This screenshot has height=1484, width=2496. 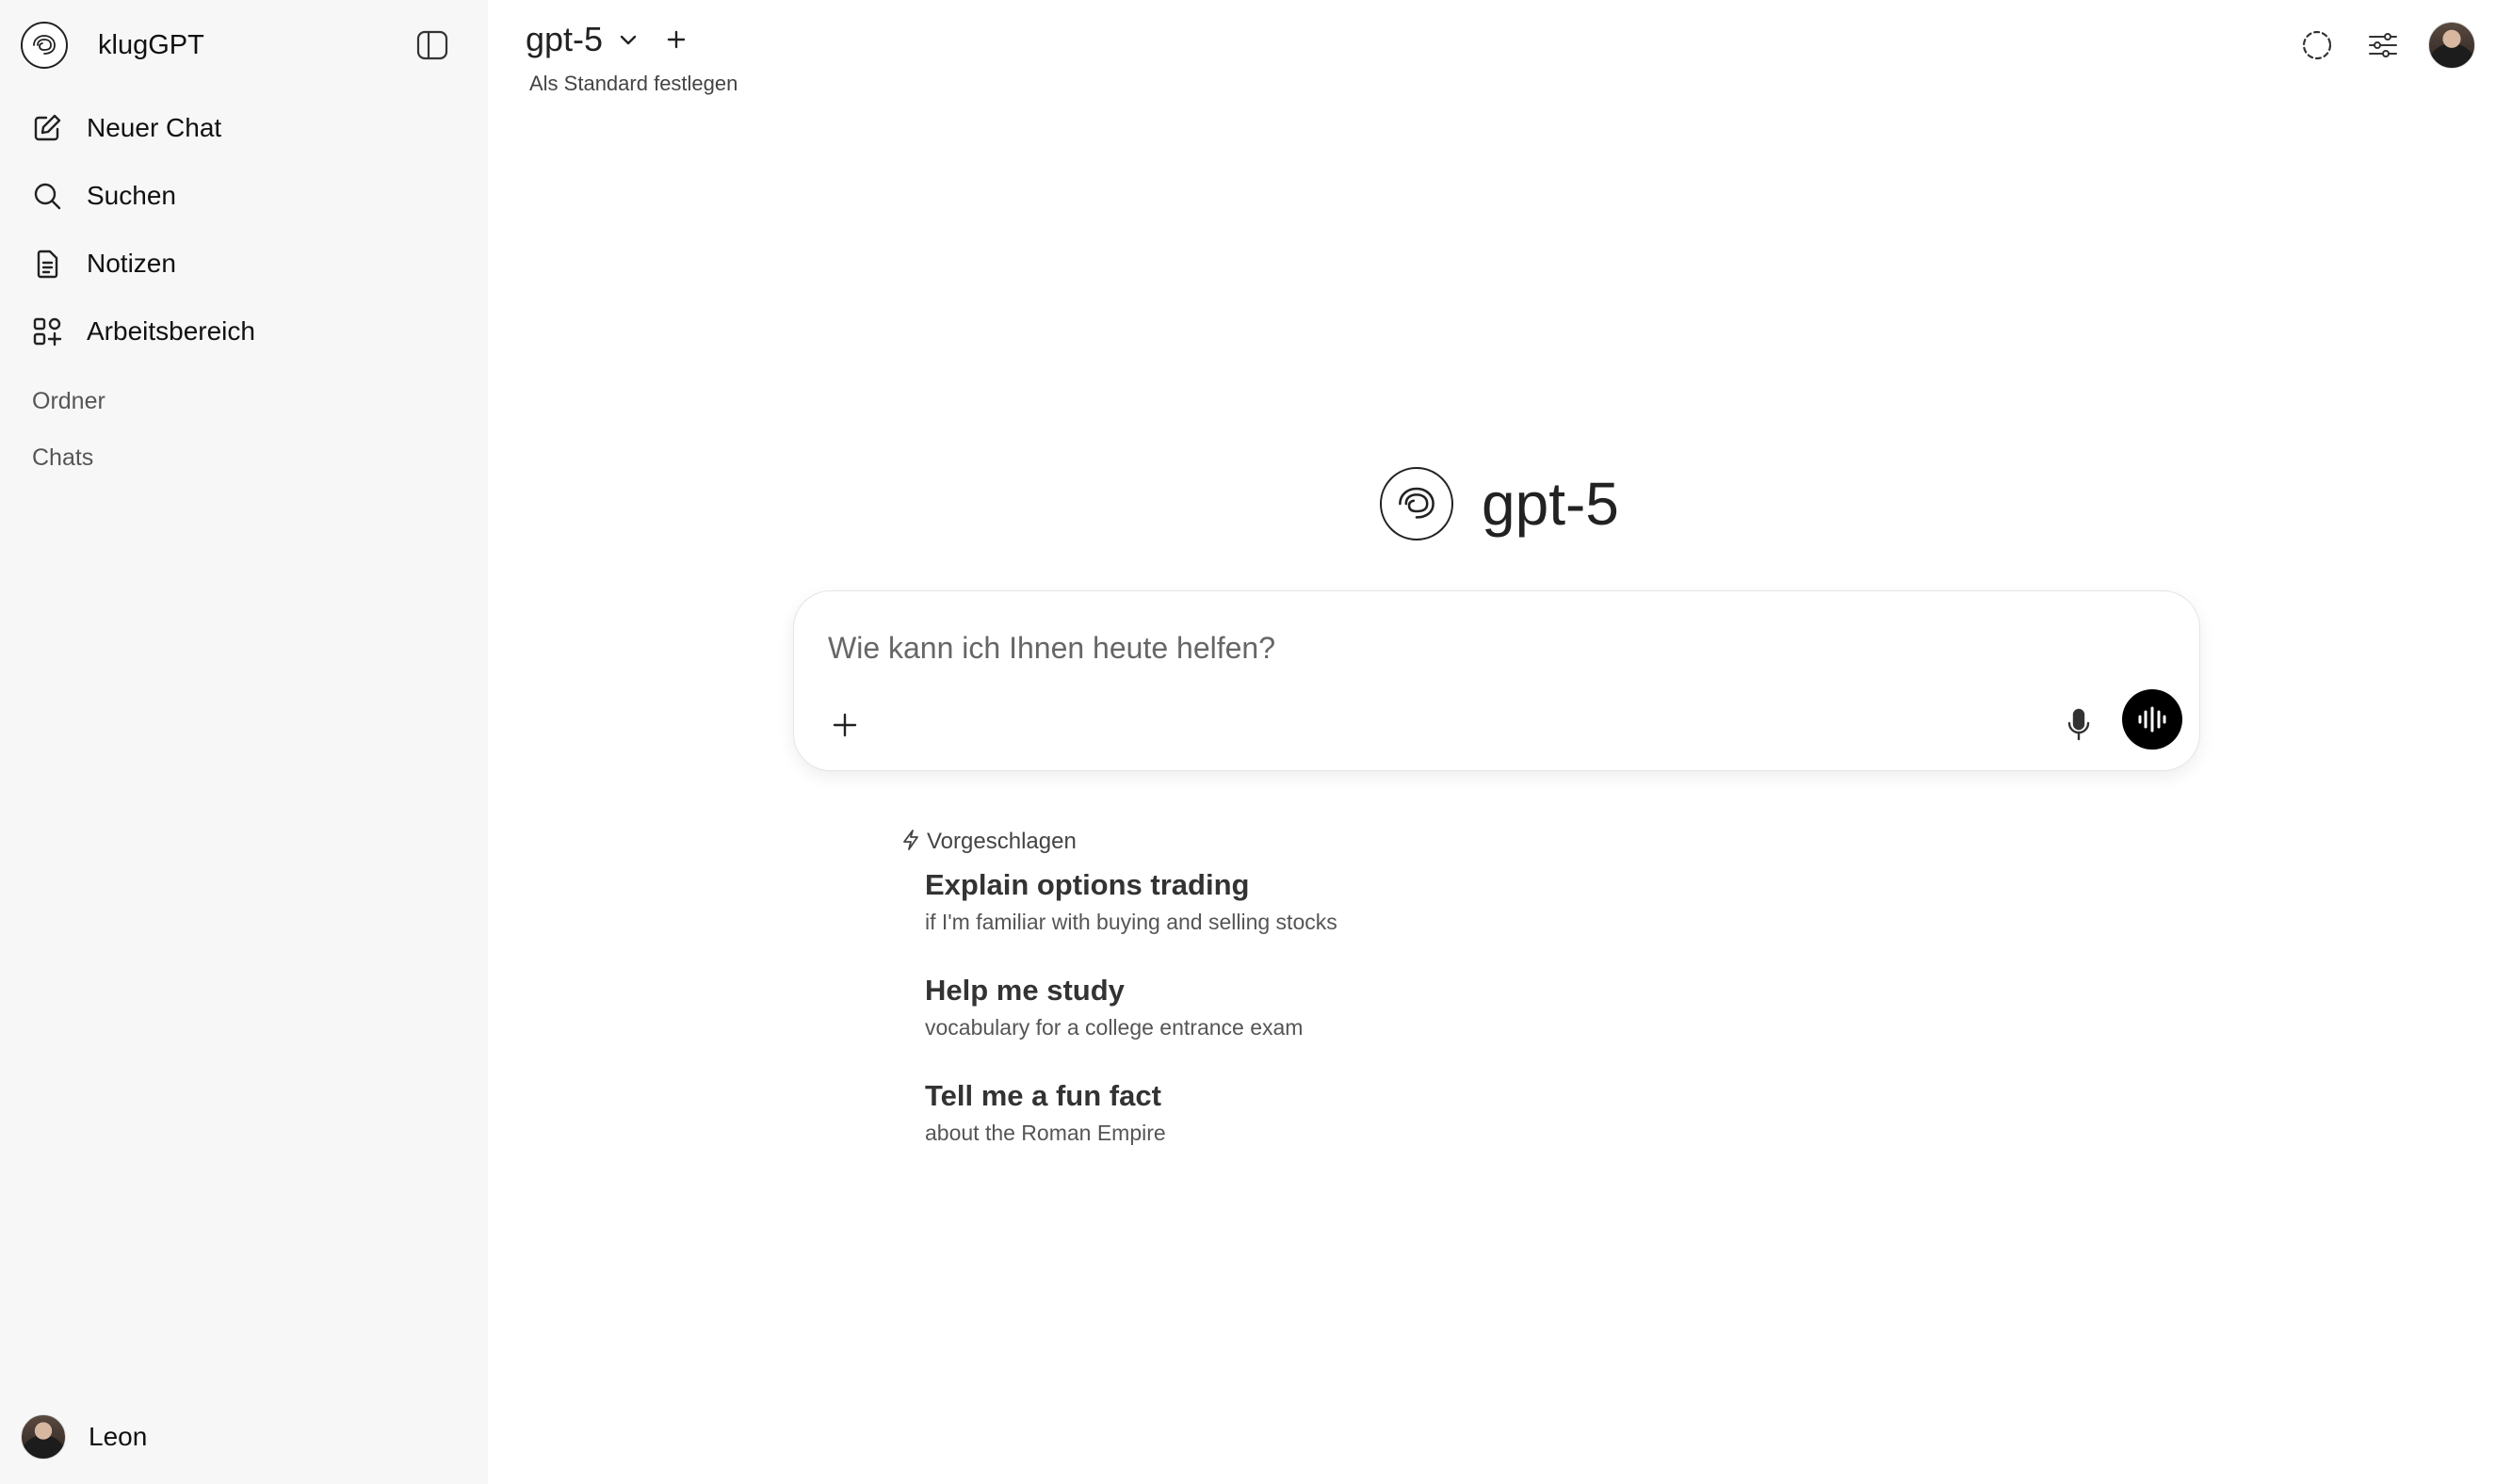 What do you see at coordinates (607, 40) in the screenshot?
I see `model-selector: gpt-5` at bounding box center [607, 40].